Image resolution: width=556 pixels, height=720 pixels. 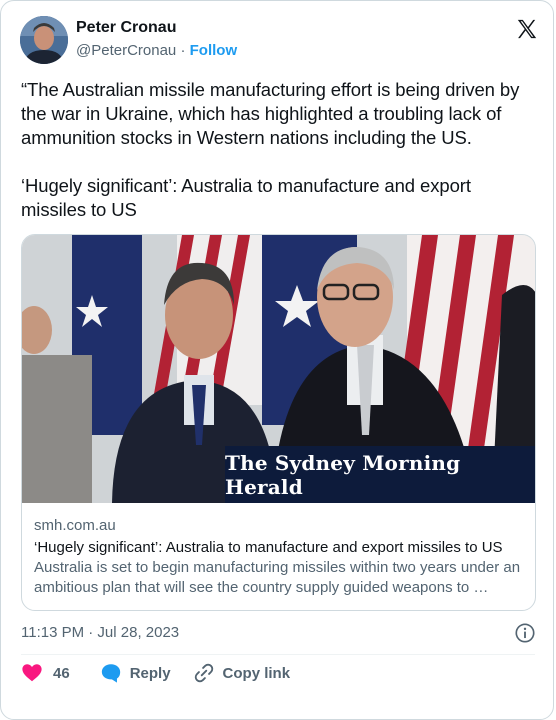 What do you see at coordinates (203, 673) in the screenshot?
I see `link-icon` at bounding box center [203, 673].